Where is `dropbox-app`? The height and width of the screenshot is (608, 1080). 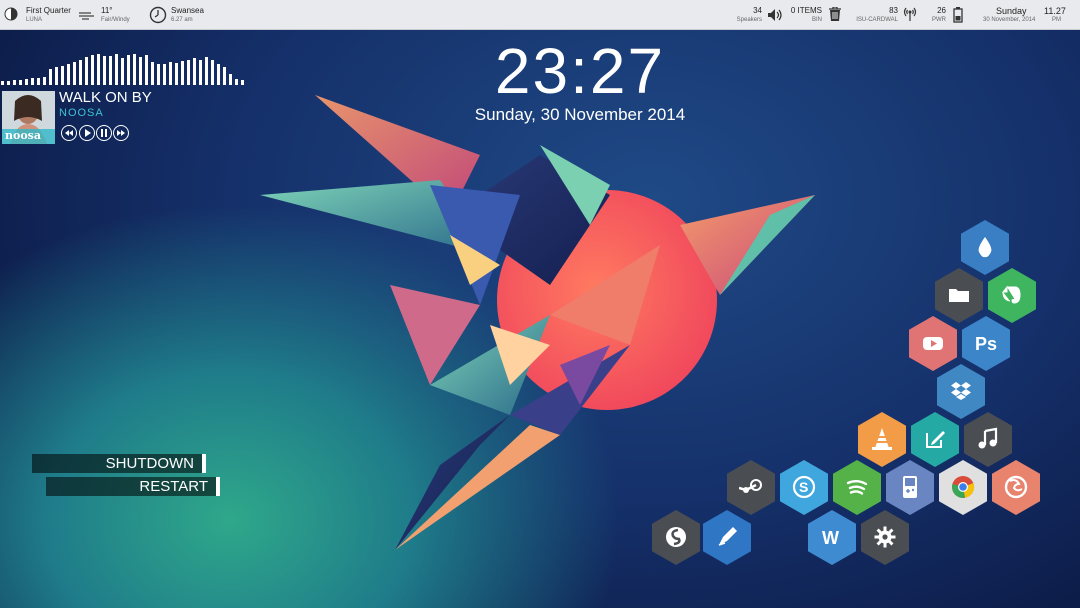 dropbox-app is located at coordinates (961, 391).